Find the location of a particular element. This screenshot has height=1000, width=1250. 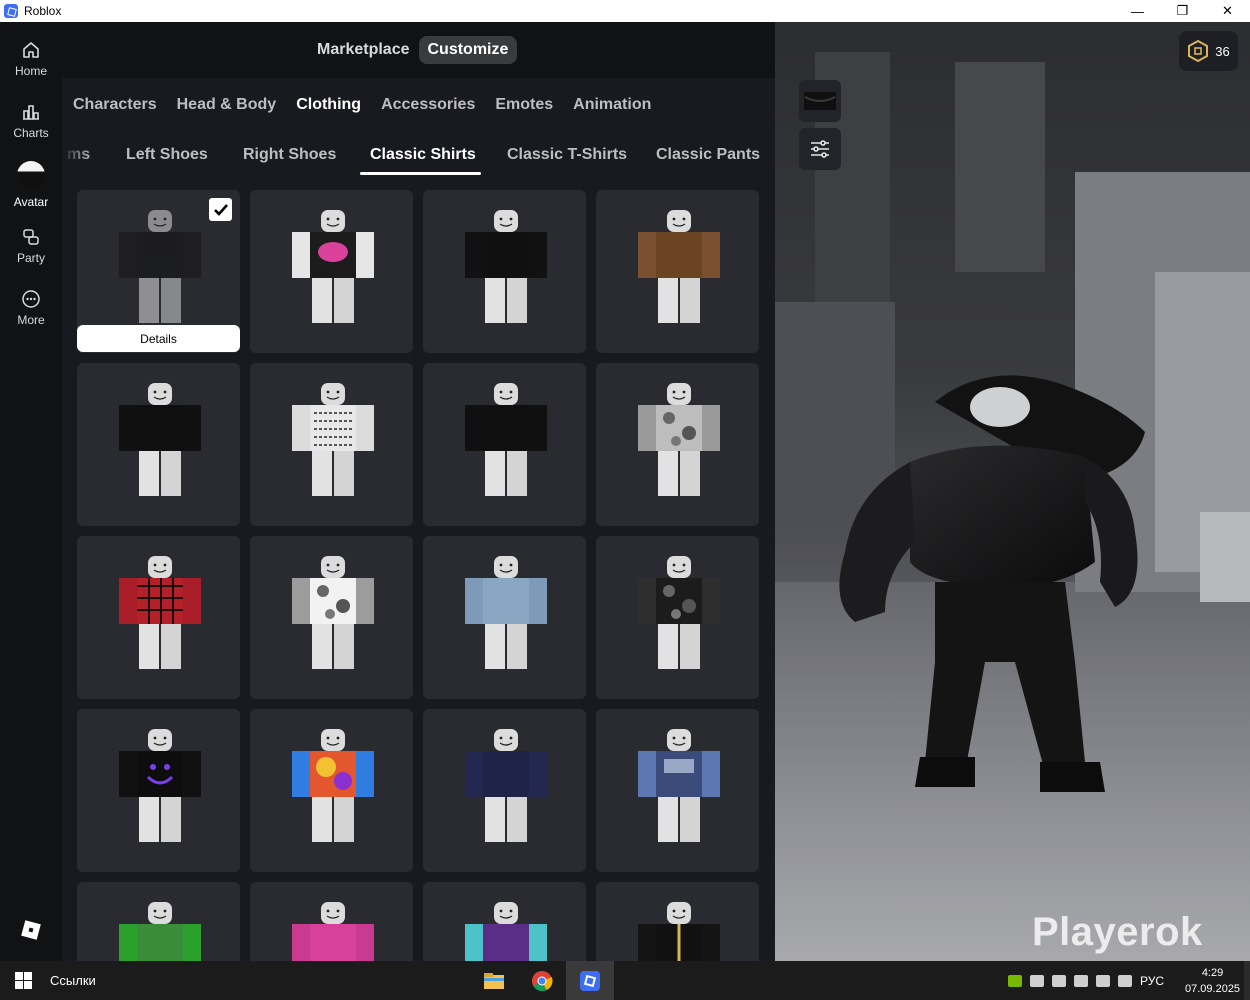

tab-head-body: Head & Body is located at coordinates (227, 105).